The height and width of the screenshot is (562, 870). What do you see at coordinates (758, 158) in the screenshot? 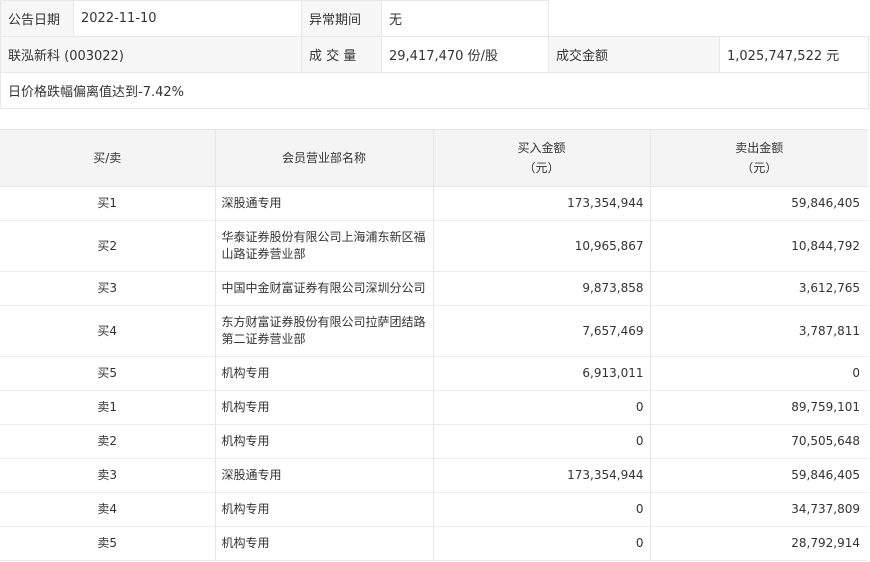
I see `header-sell-amount: 卖出金额 （元）` at bounding box center [758, 158].